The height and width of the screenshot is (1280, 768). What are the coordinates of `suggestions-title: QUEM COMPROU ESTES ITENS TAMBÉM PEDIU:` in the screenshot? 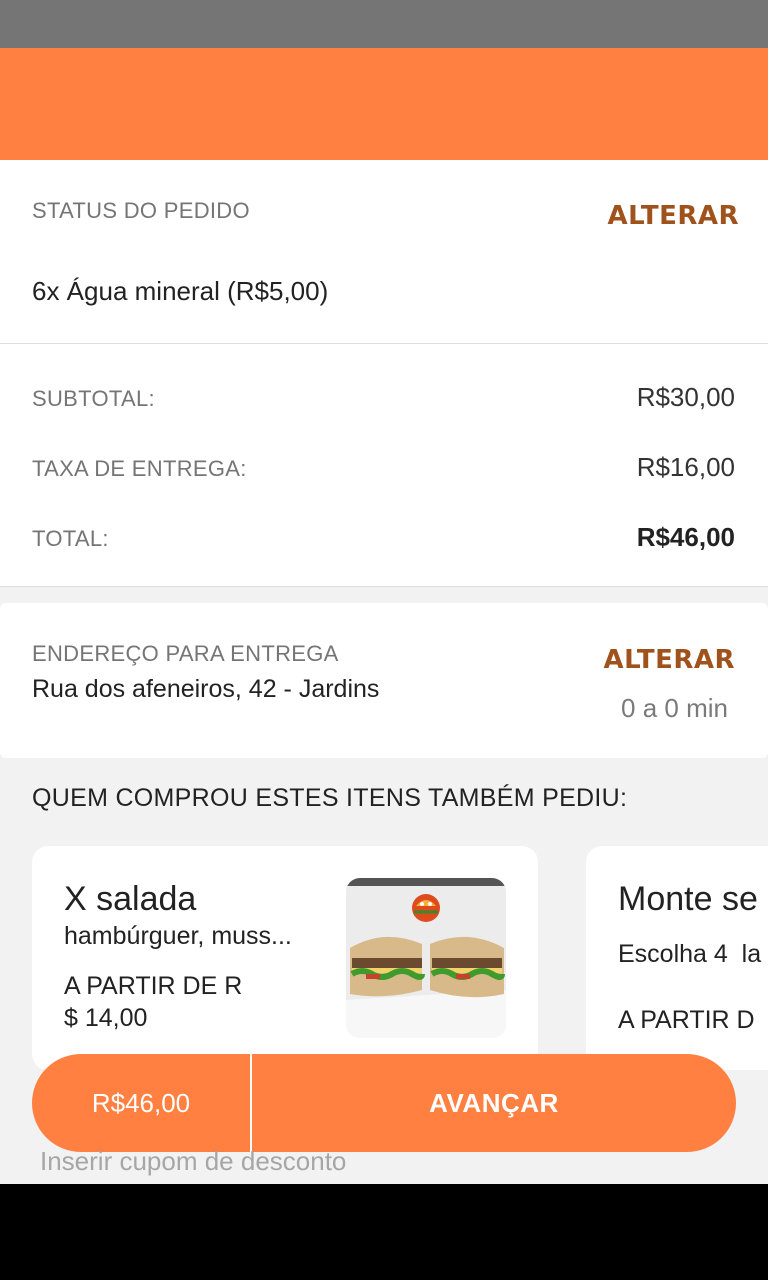 It's located at (330, 798).